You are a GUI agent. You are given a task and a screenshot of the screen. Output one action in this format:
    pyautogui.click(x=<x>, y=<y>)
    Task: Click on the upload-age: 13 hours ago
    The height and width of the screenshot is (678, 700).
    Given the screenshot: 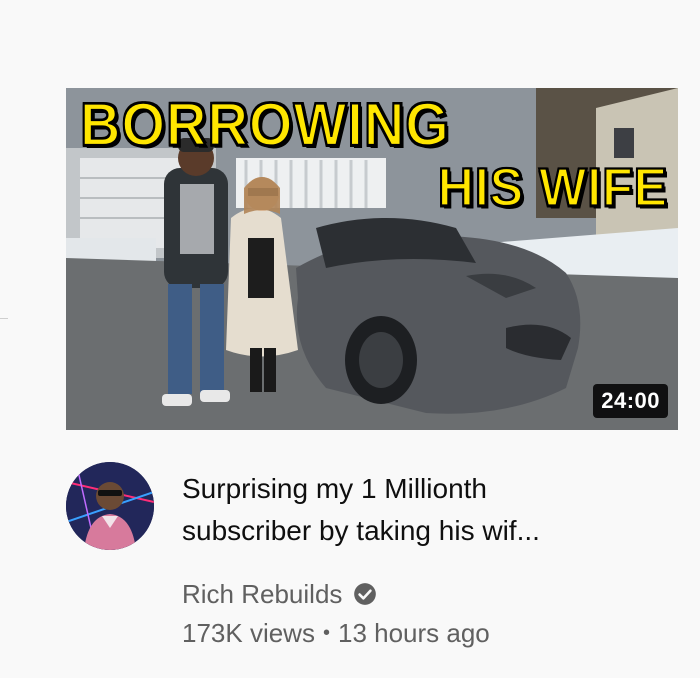 What is the action you would take?
    pyautogui.click(x=413, y=633)
    